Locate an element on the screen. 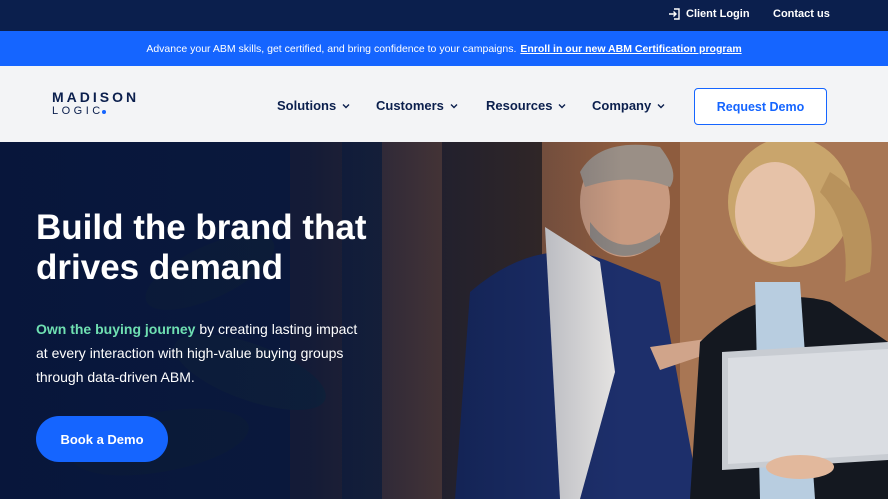  hero-highlight: Own the buying journey is located at coordinates (116, 329).